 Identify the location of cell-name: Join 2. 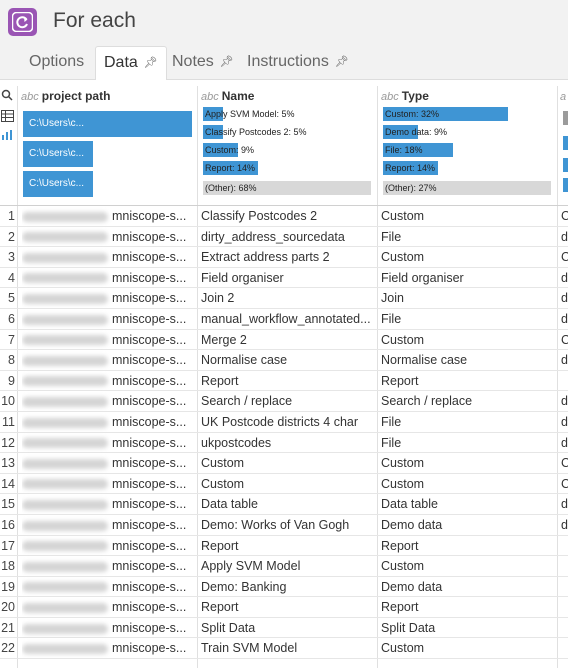
(289, 298).